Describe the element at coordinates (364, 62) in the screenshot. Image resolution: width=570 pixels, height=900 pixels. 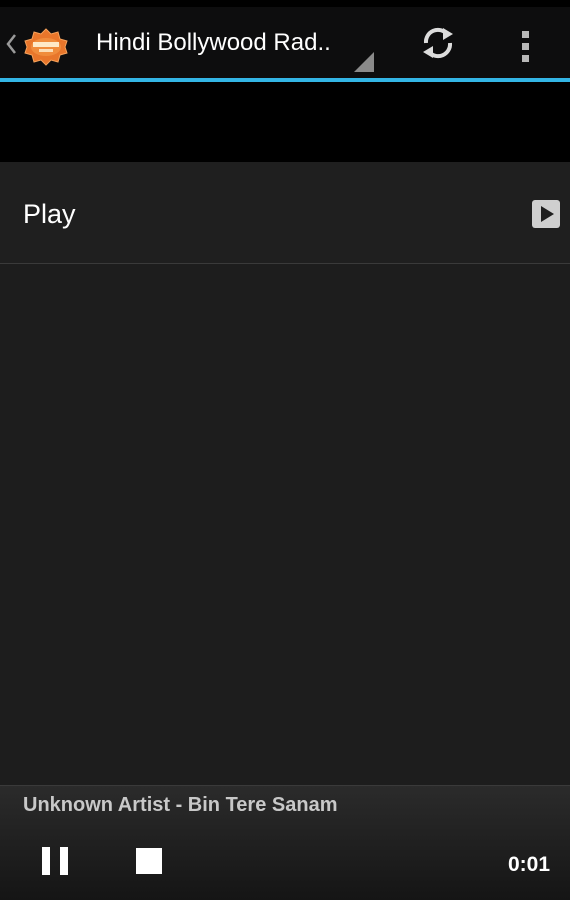
I see `dropdown-corner-icon` at that location.